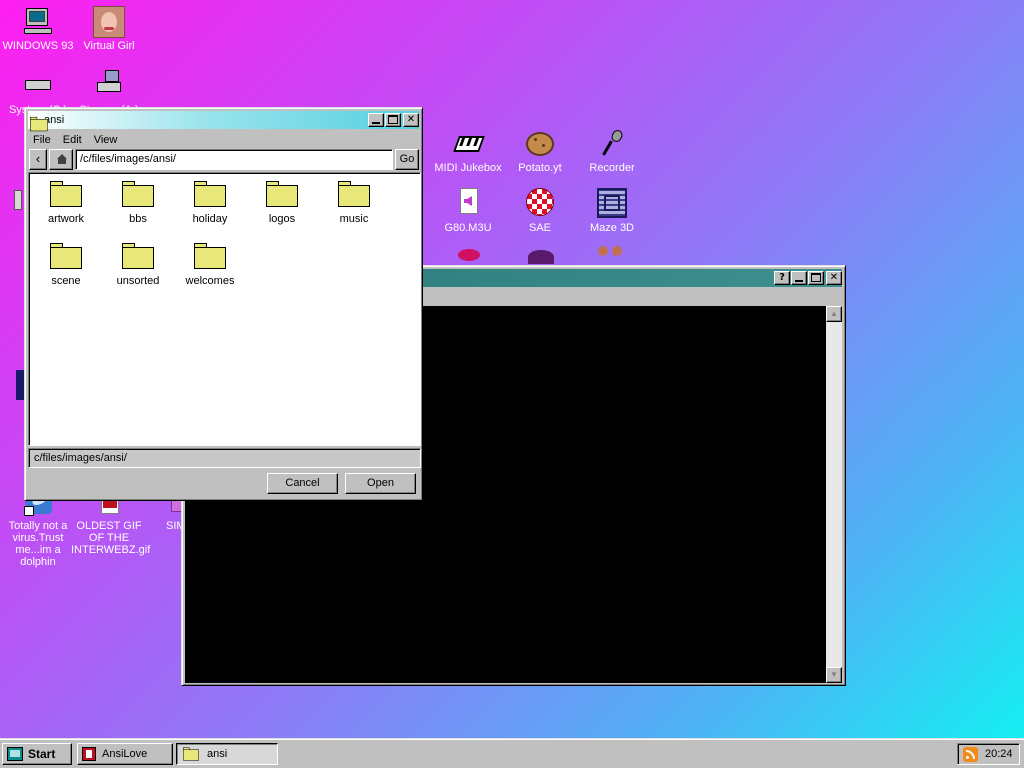 Image resolution: width=1024 pixels, height=768 pixels. I want to click on folder-item-welcomes: welcomes, so click(210, 265).